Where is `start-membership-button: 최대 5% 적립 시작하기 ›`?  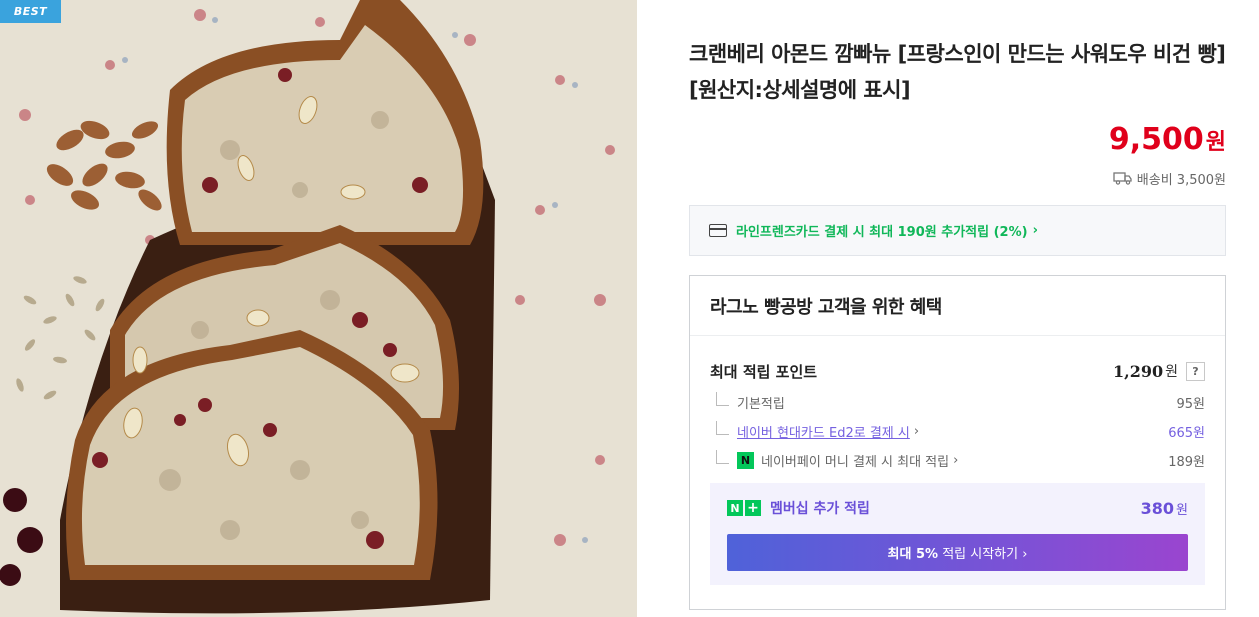
start-membership-button: 최대 5% 적립 시작하기 › is located at coordinates (957, 552).